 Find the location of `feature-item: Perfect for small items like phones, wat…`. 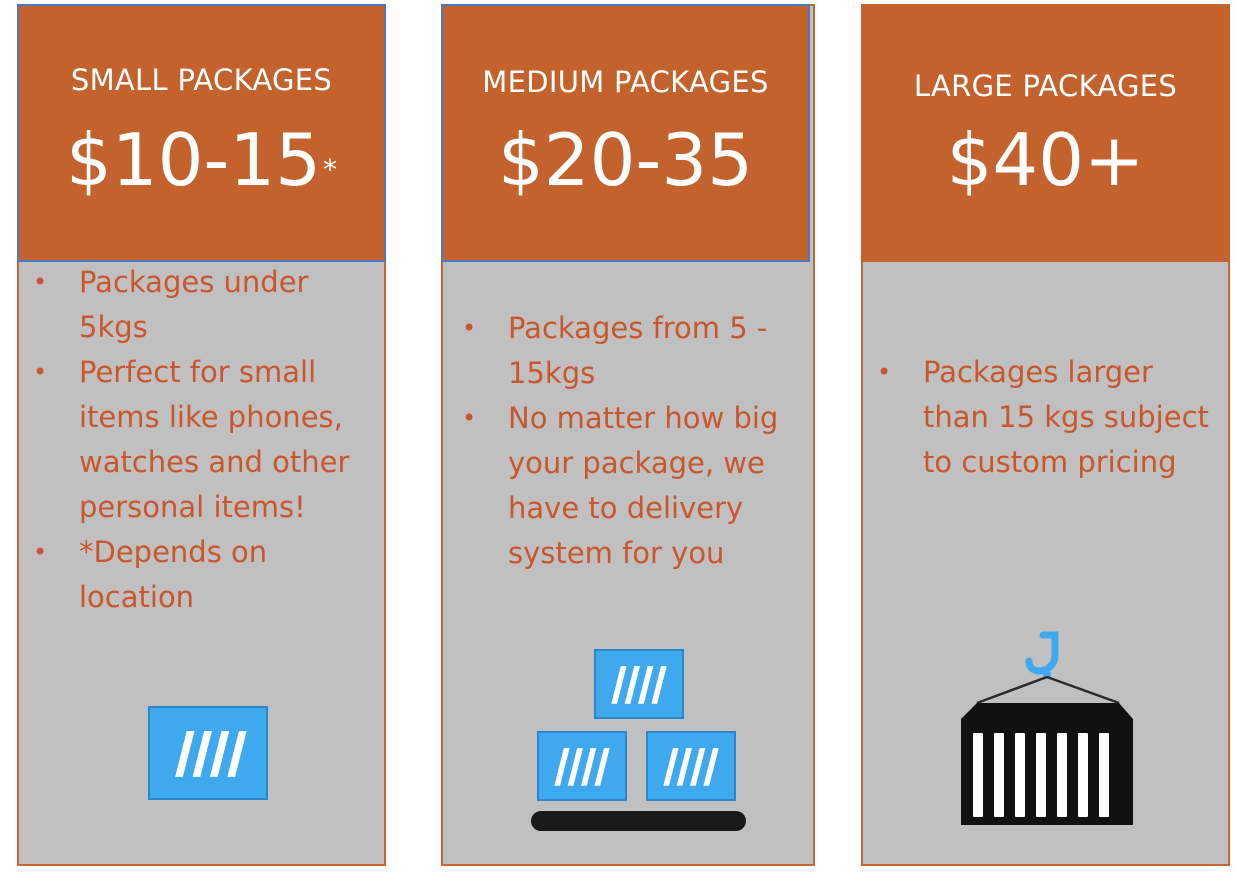

feature-item: Perfect for small items like phones, wat… is located at coordinates (198, 440).